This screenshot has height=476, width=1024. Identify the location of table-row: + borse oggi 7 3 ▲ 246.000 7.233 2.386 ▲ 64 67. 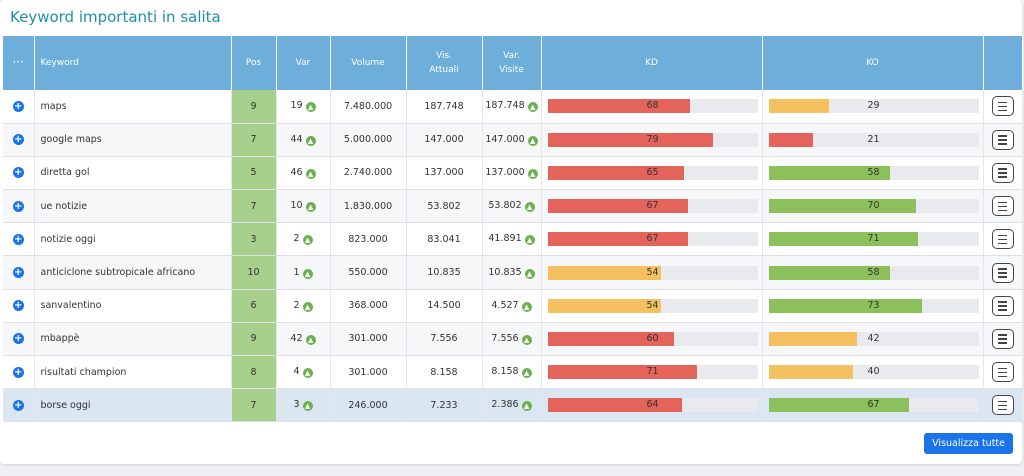
(513, 405).